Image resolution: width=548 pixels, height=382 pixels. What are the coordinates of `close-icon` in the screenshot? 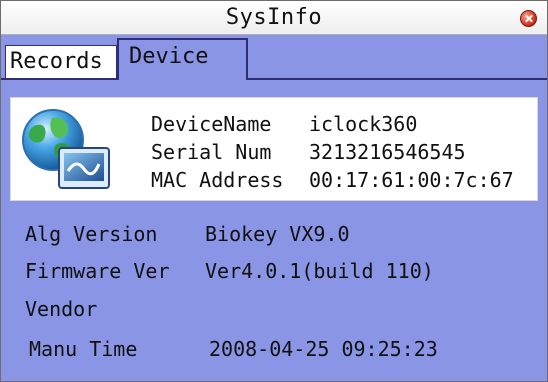 It's located at (528, 18).